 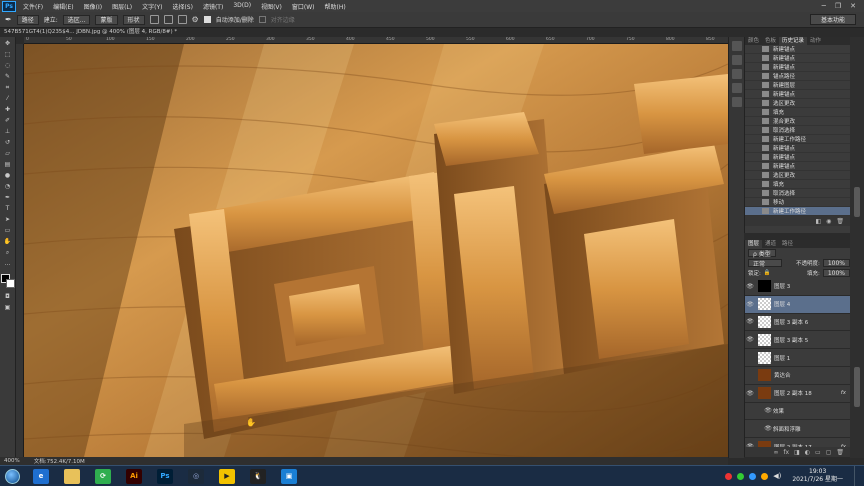 What do you see at coordinates (782, 304) in the screenshot?
I see `layer-name: 图层 4` at bounding box center [782, 304].